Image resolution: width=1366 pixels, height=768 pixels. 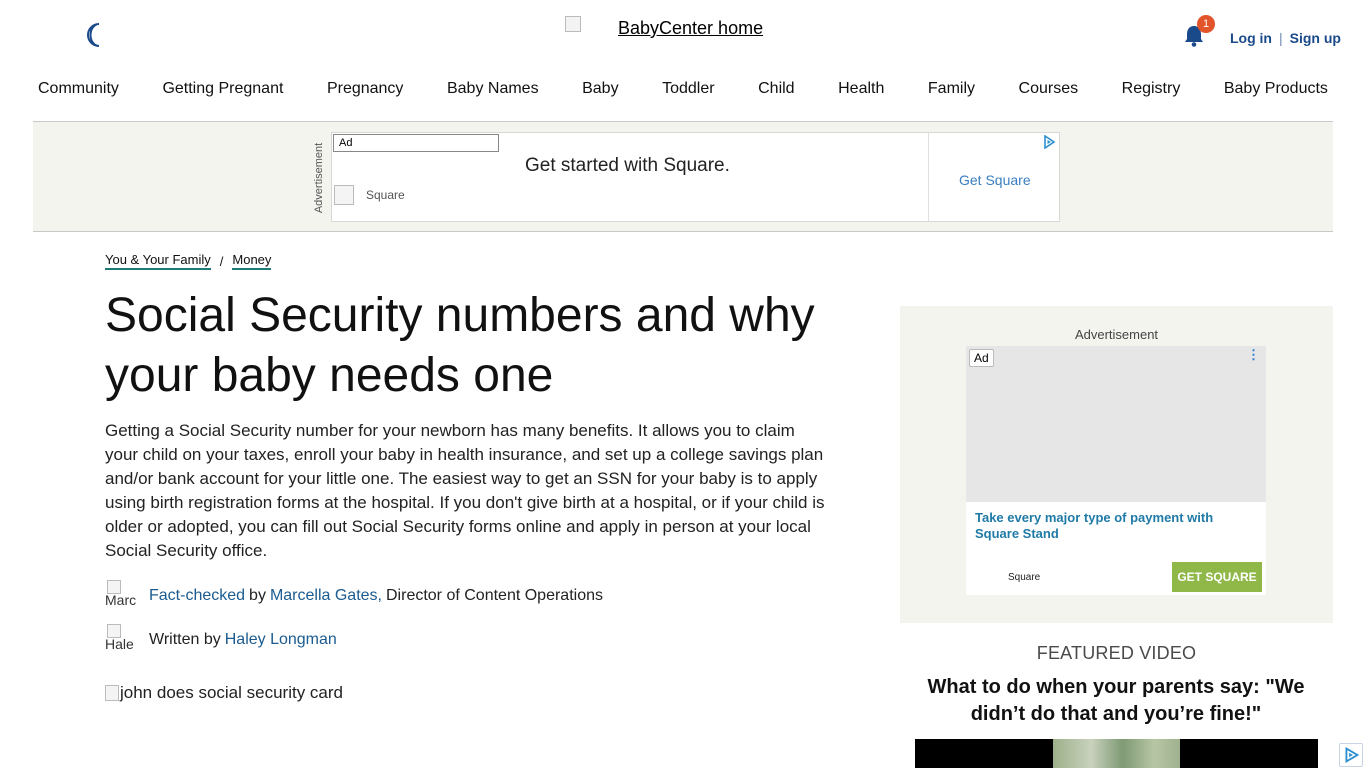 I want to click on avatar: Hale, so click(x=121, y=640).